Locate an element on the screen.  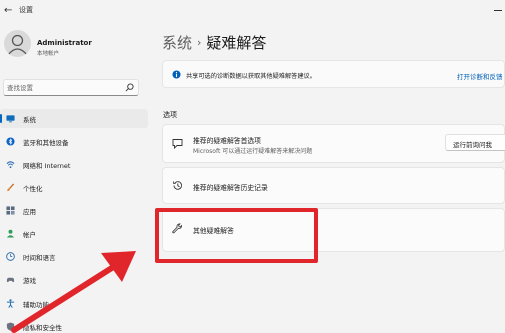
user-account-type: 本地帐户 is located at coordinates (48, 54).